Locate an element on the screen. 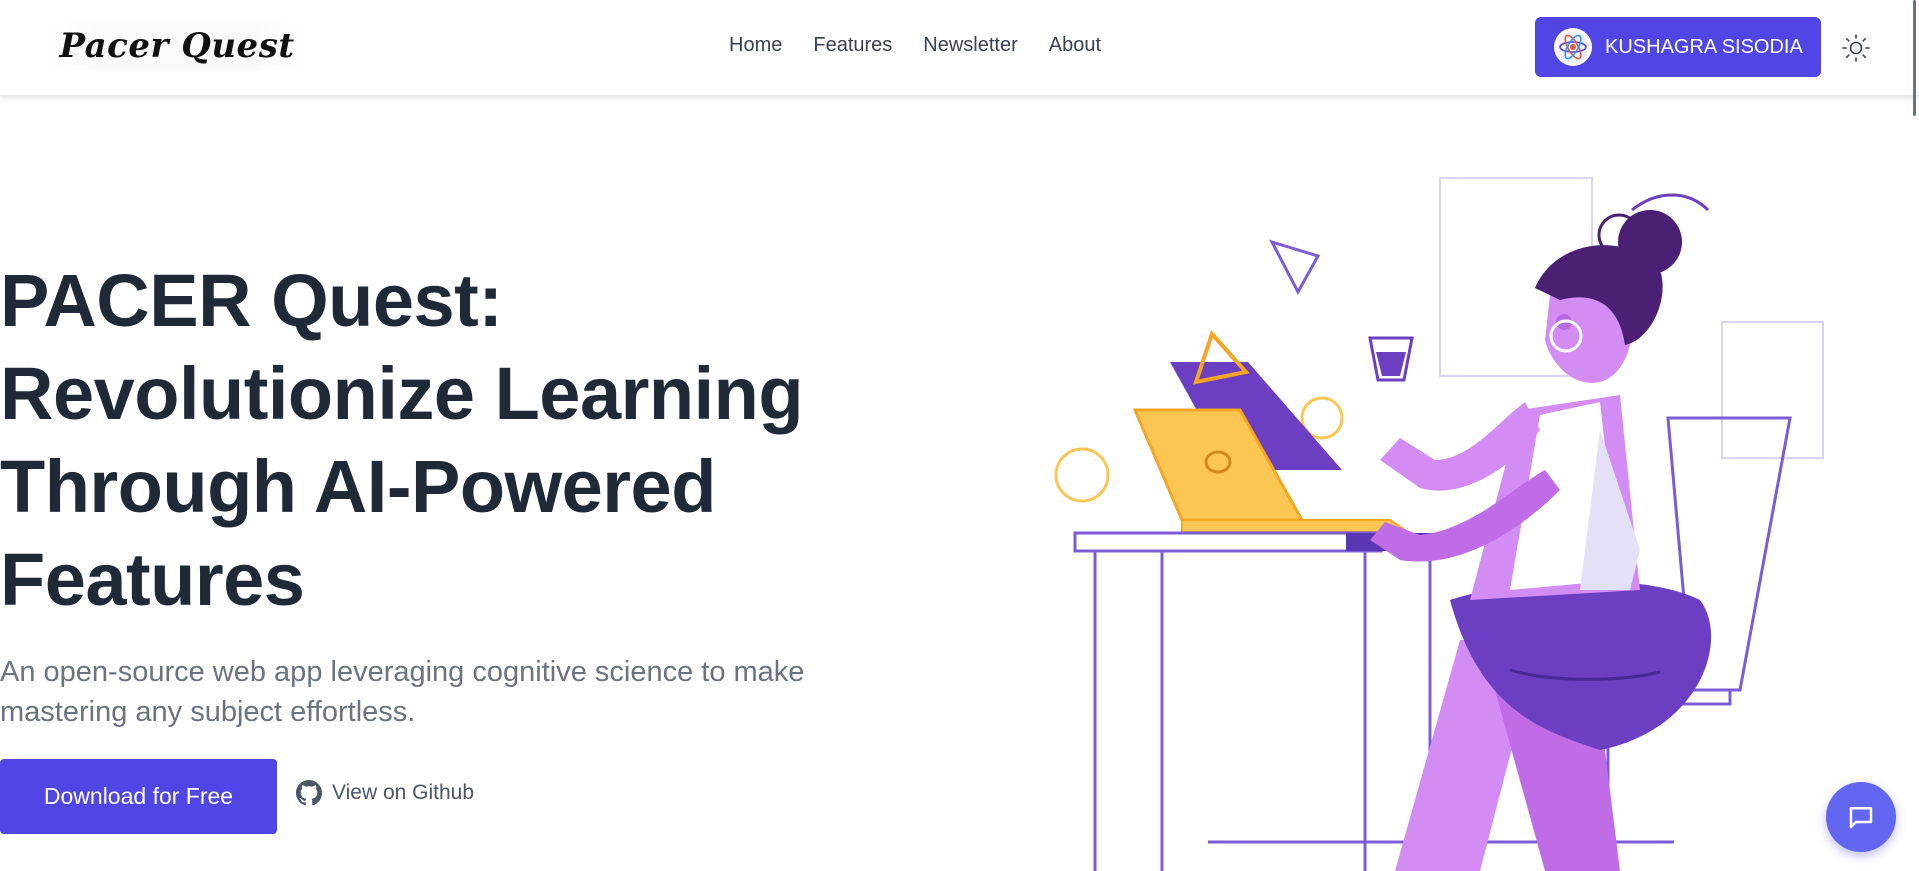 Image resolution: width=1919 pixels, height=871 pixels. sun-icon is located at coordinates (1856, 48).